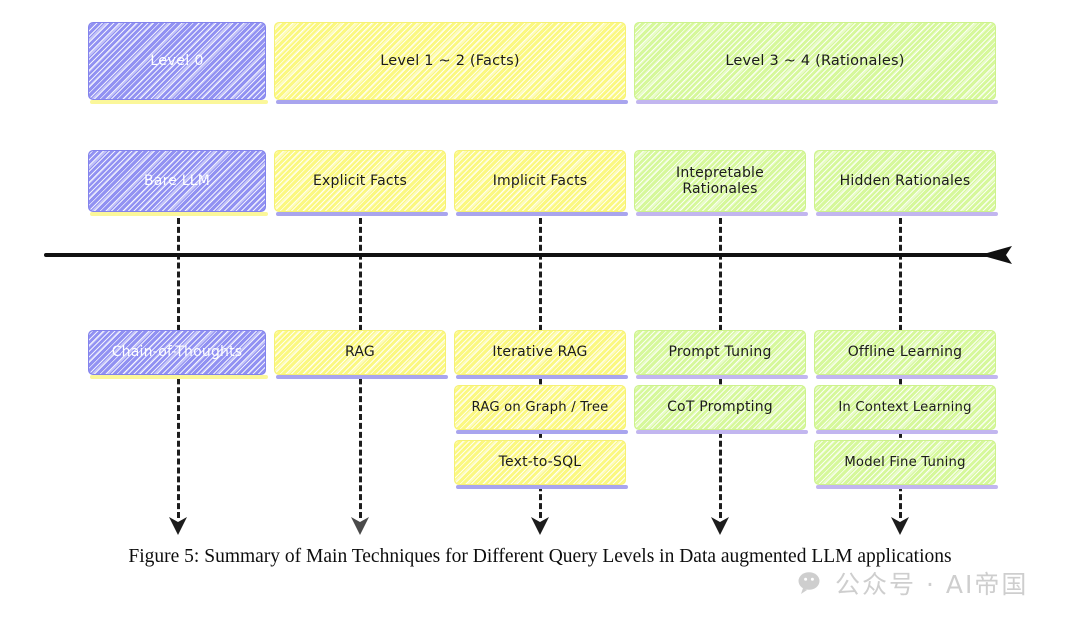 This screenshot has height=621, width=1080. What do you see at coordinates (809, 583) in the screenshot?
I see `wechat-icon` at bounding box center [809, 583].